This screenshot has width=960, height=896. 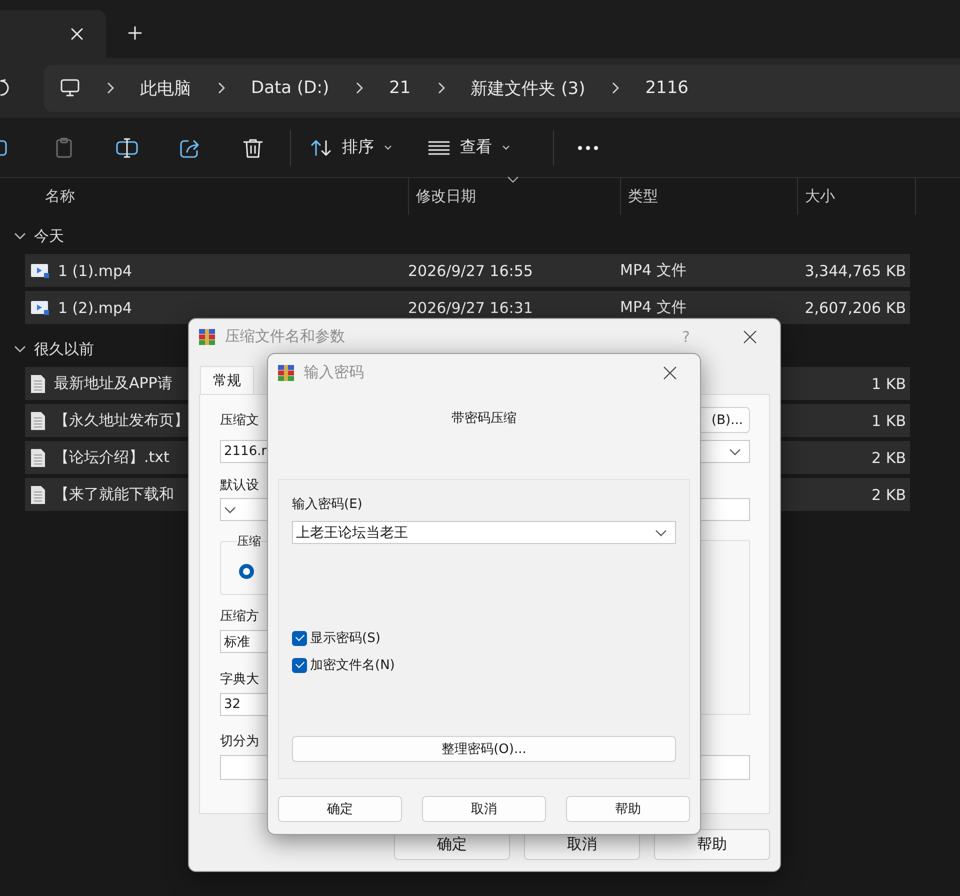 I want to click on field-label: 切分为, so click(x=239, y=741).